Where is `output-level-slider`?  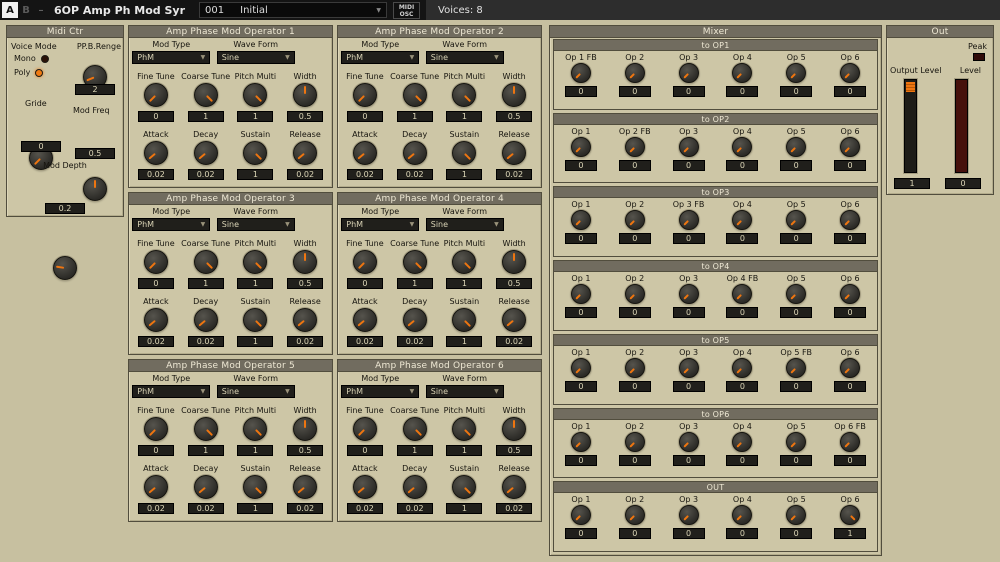
output-level-slider is located at coordinates (910, 126).